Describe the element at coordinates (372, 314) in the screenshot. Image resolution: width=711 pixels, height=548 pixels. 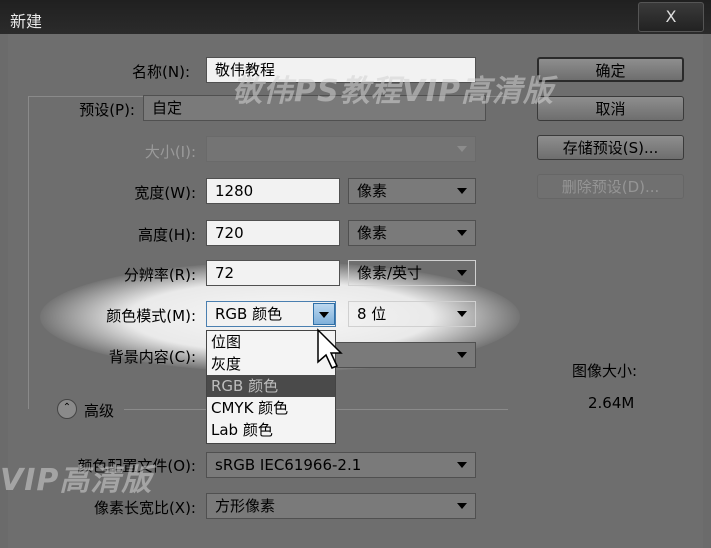
I see `bit-depth-value: 8 位` at that location.